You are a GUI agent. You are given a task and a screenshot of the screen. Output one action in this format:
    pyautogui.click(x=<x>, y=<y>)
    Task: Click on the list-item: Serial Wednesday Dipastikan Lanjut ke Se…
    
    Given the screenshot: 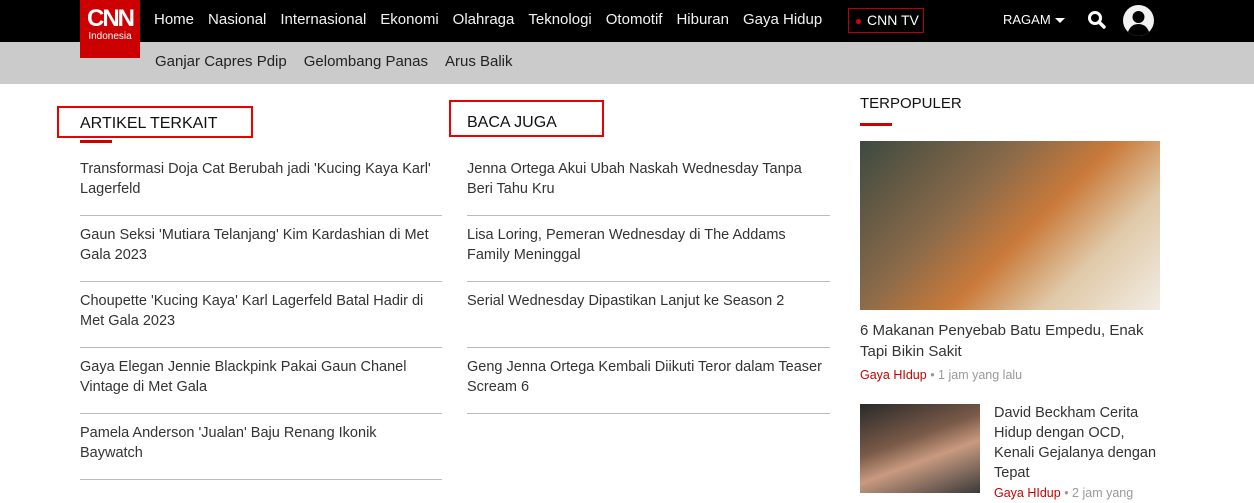 What is the action you would take?
    pyautogui.click(x=648, y=315)
    